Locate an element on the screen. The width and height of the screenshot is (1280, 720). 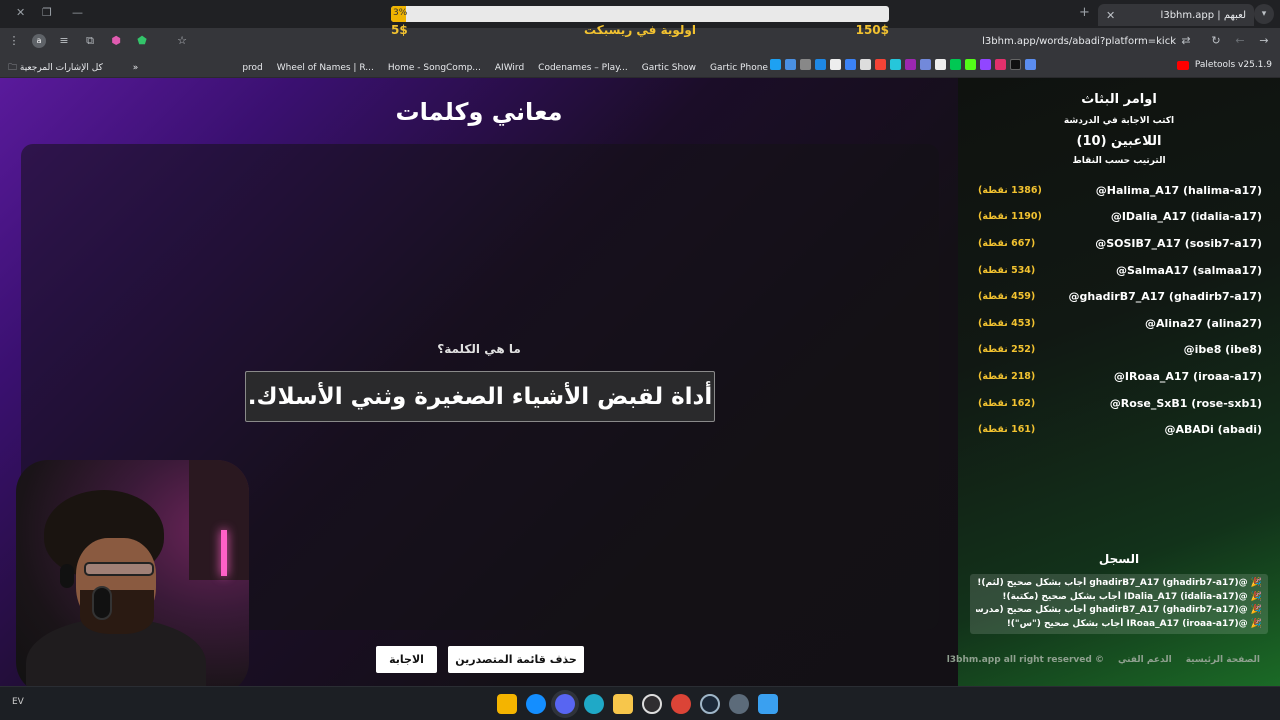
bookmark-gartic-phone: Gartic Phone is located at coordinates (739, 68).